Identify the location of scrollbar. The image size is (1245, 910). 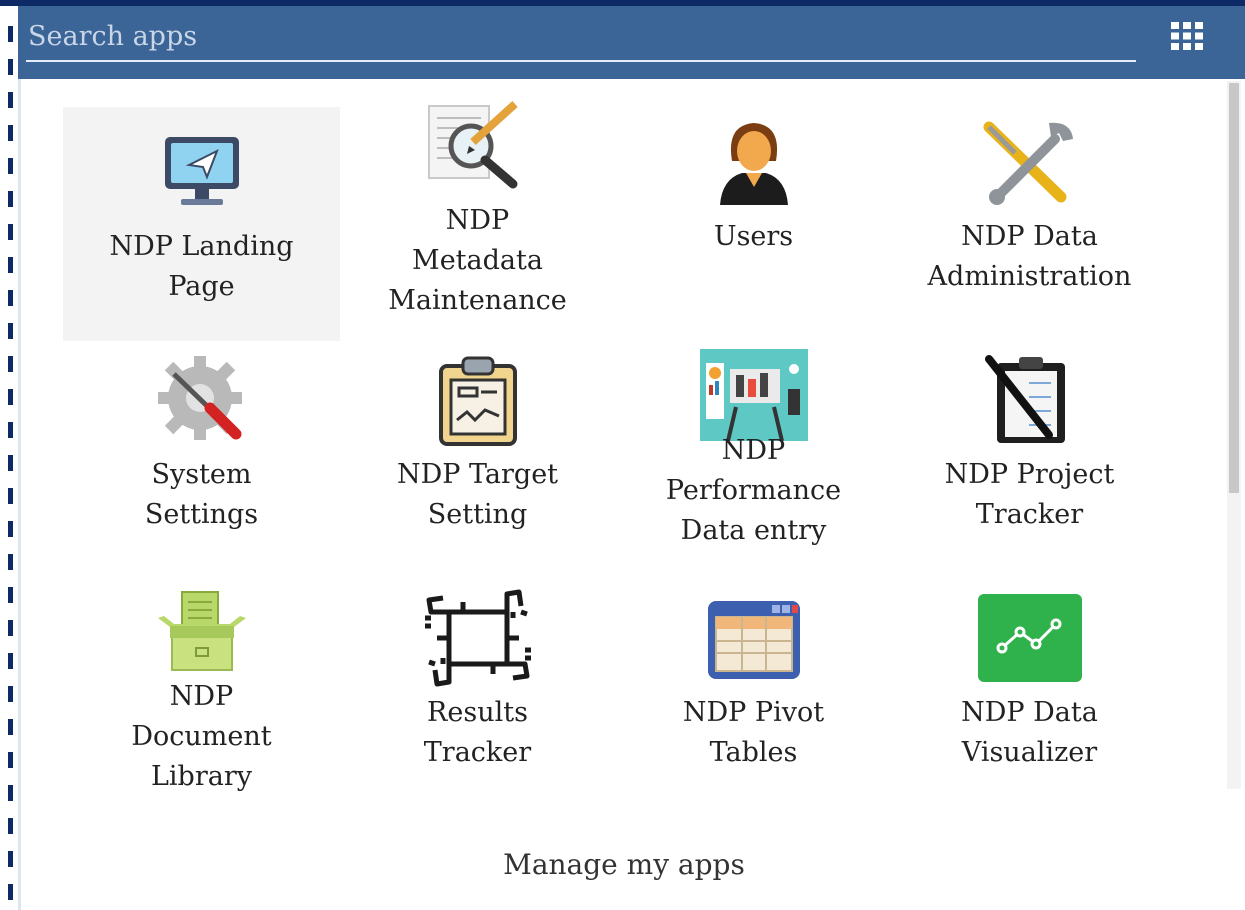
(1234, 435).